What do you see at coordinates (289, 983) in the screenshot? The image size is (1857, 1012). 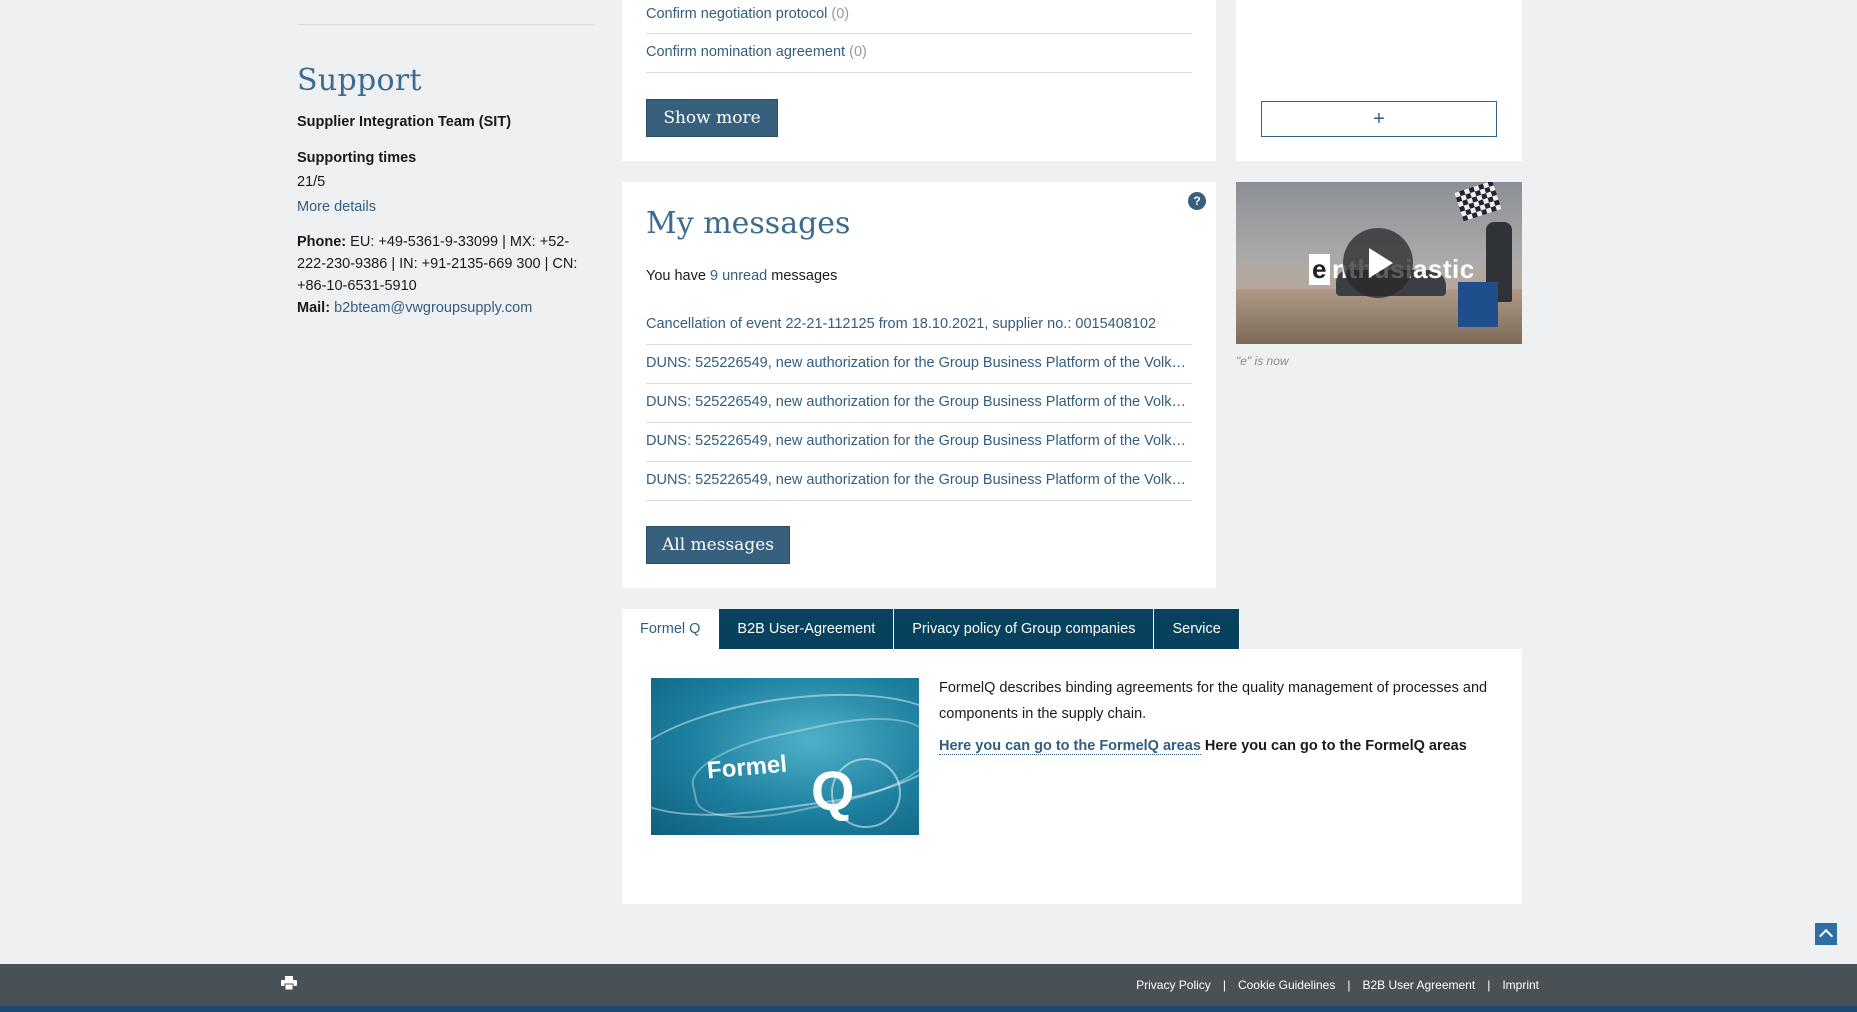 I see `print-icon` at bounding box center [289, 983].